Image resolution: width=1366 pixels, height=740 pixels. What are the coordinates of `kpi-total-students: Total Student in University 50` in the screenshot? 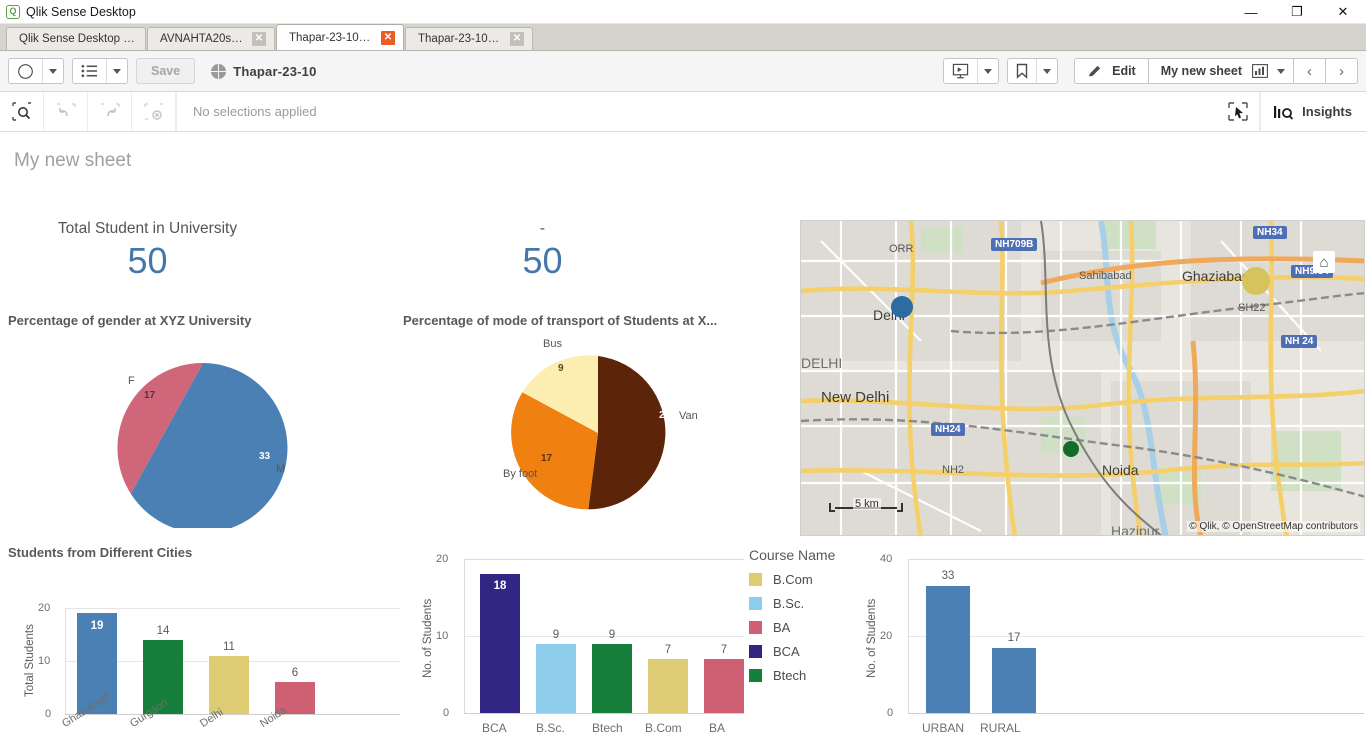 It's located at (147, 252).